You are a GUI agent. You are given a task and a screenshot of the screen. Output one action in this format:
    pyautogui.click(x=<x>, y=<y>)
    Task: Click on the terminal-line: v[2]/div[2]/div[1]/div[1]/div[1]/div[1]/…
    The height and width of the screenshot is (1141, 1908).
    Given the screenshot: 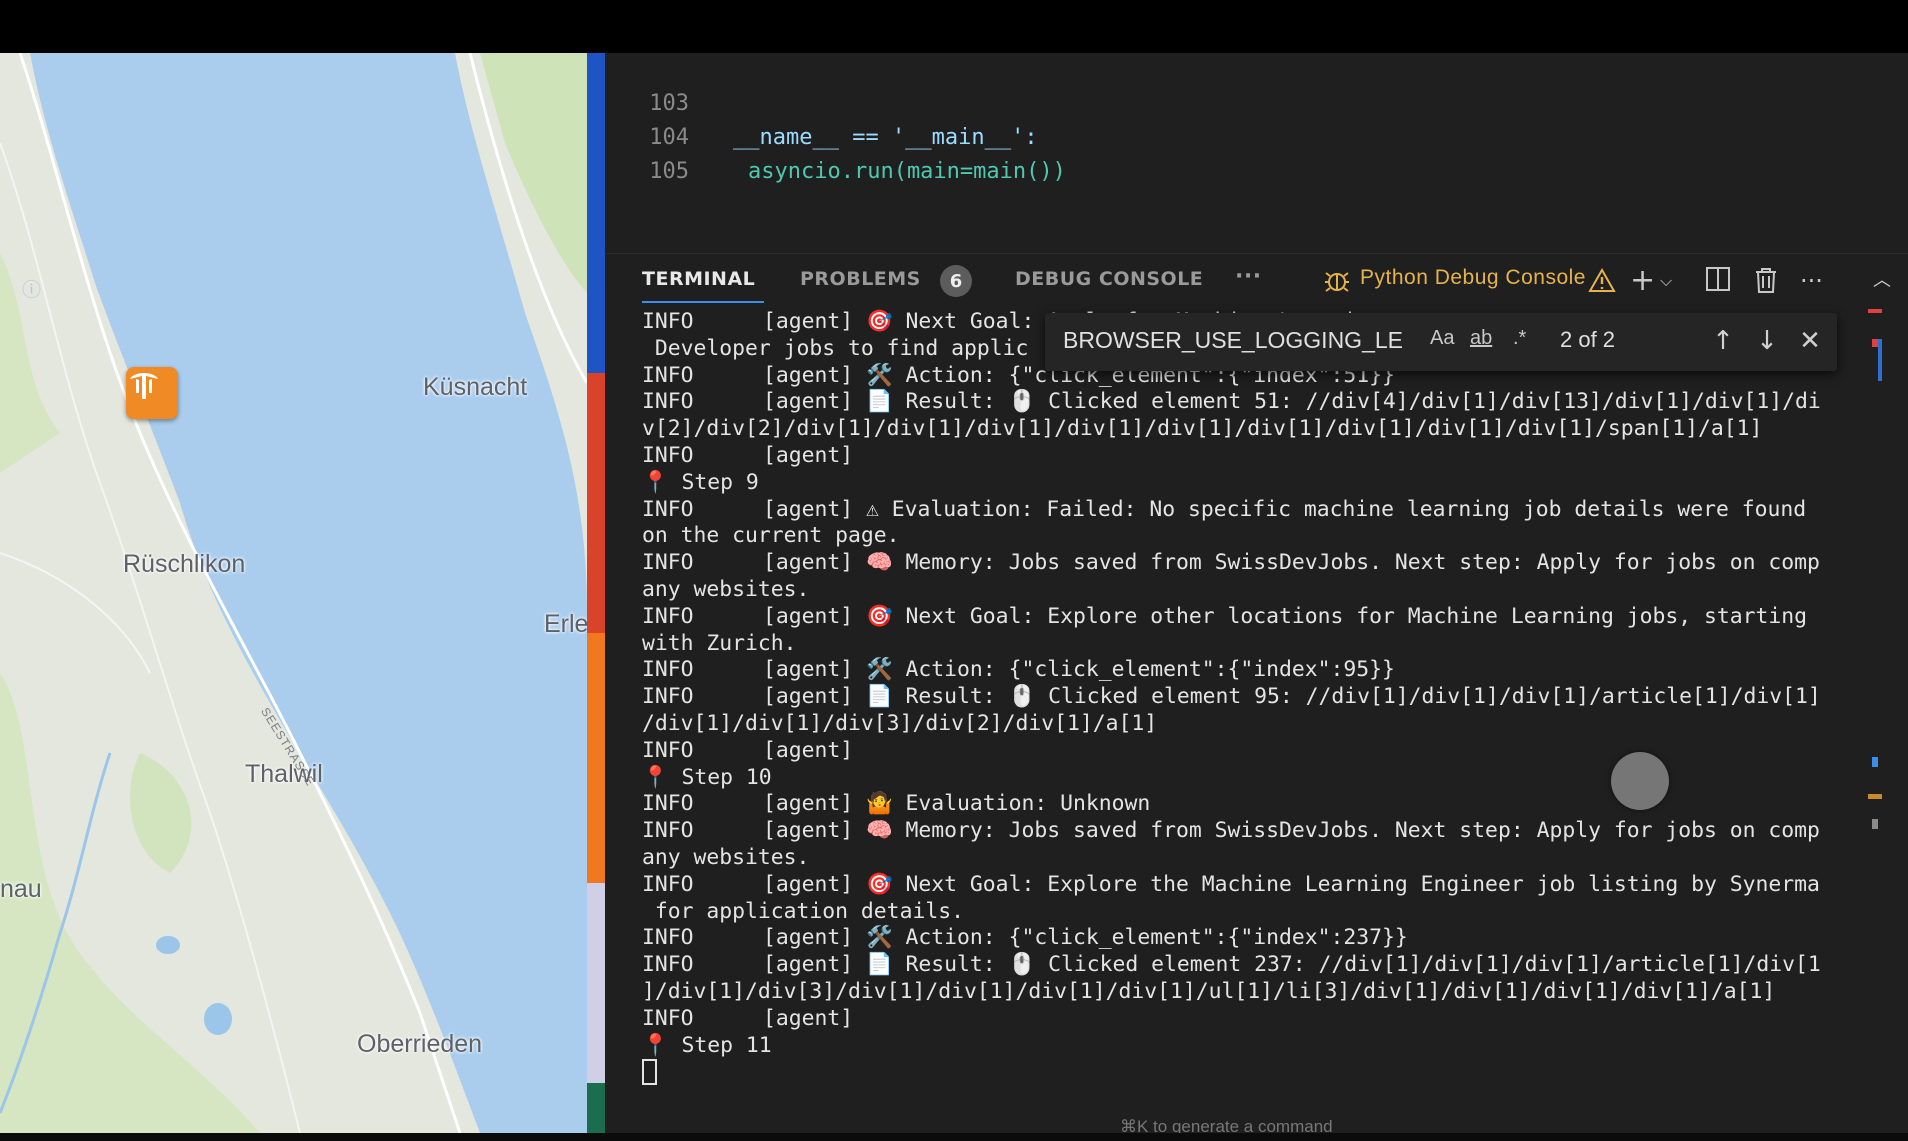 What is the action you would take?
    pyautogui.click(x=1267, y=429)
    